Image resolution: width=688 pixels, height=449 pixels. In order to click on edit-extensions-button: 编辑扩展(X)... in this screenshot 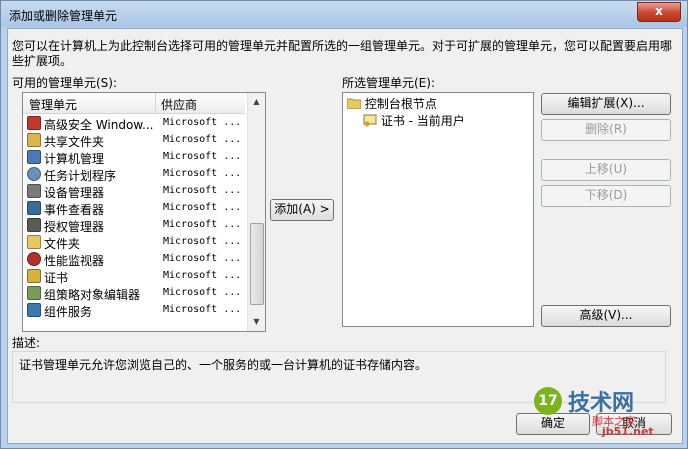, I will do `click(606, 104)`.